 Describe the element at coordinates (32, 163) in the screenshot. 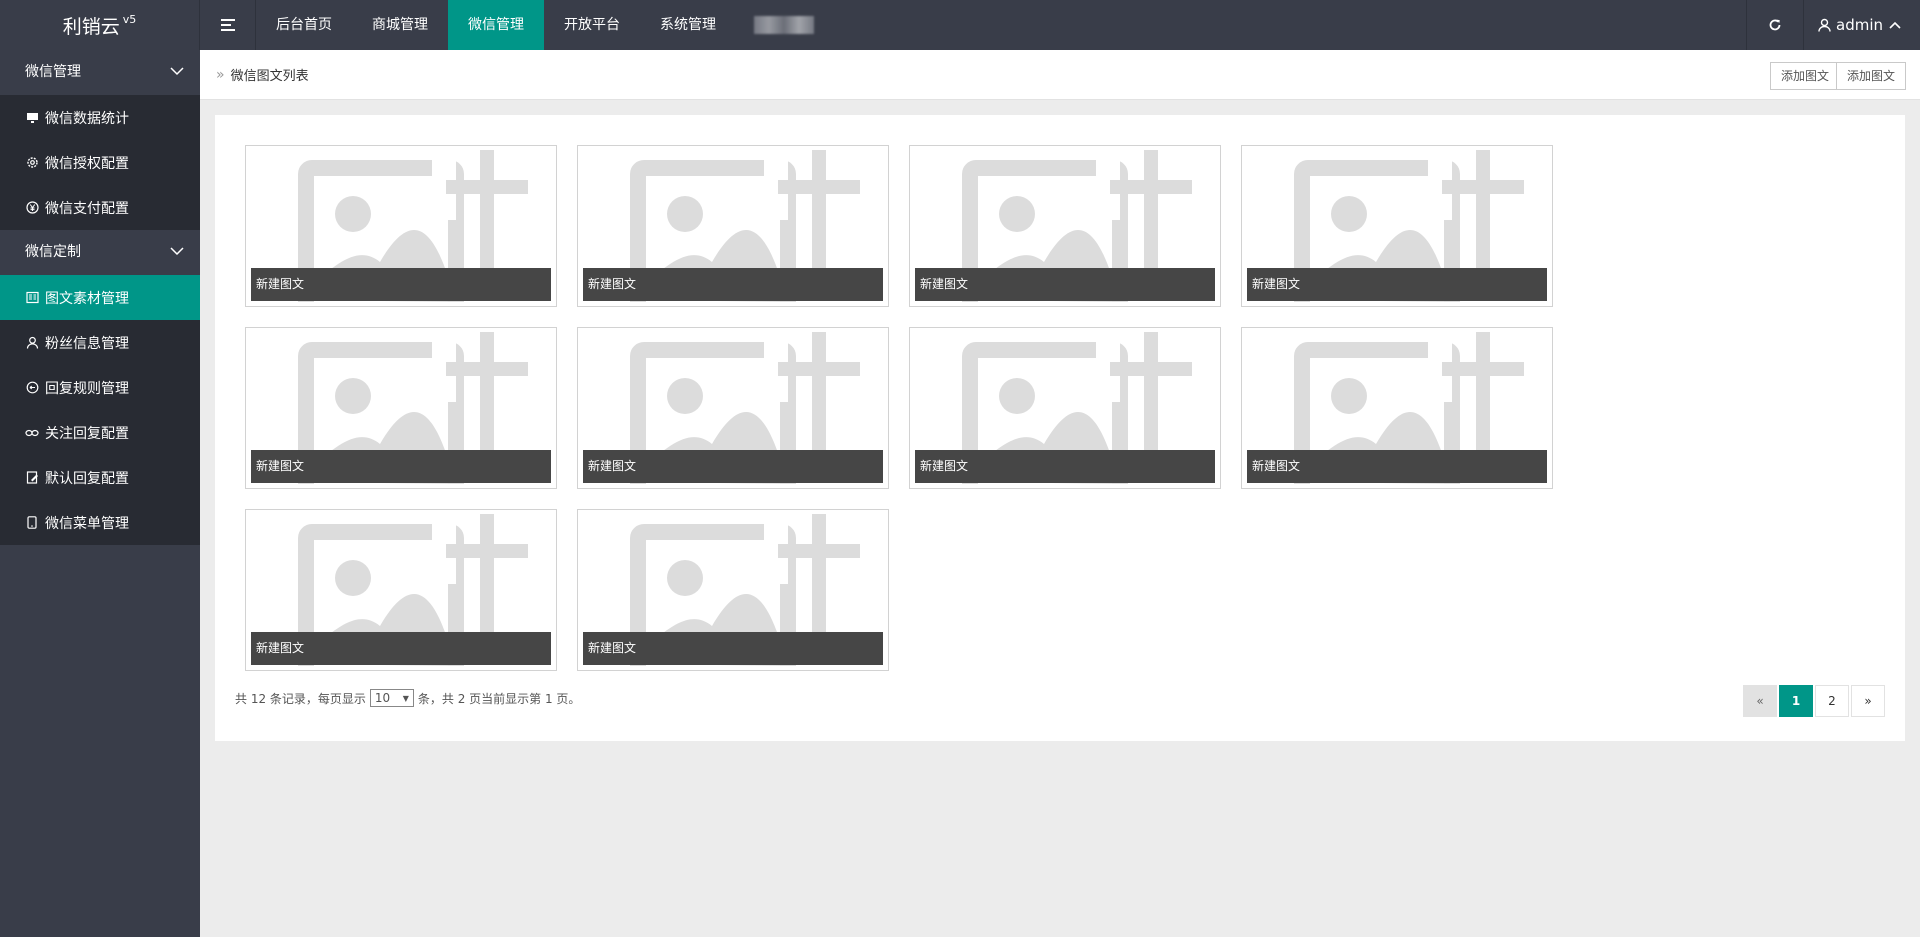

I see `gear-icon` at that location.